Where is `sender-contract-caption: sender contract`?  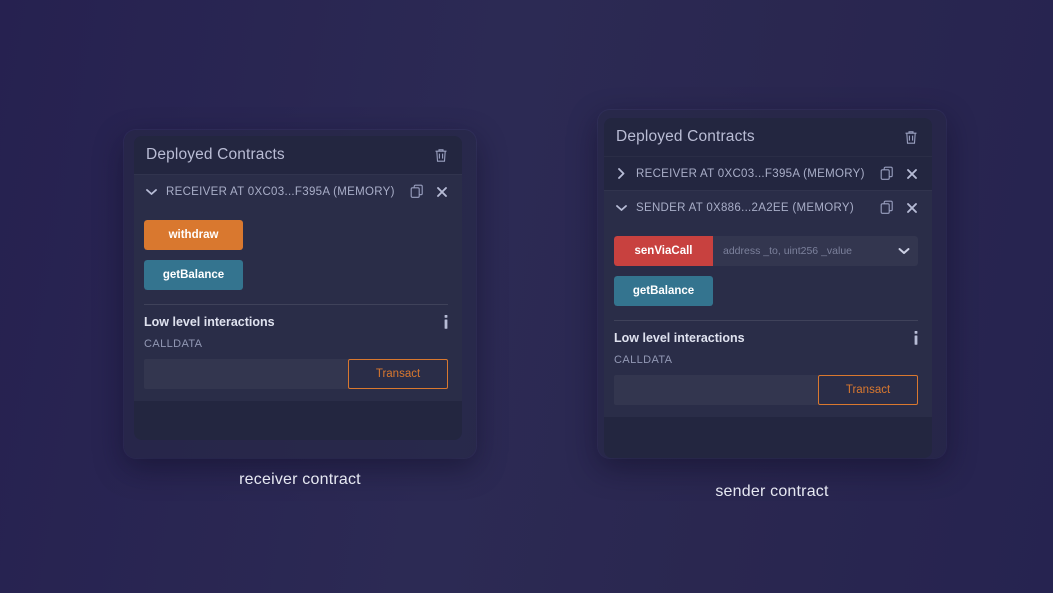
sender-contract-caption: sender contract is located at coordinates (772, 491).